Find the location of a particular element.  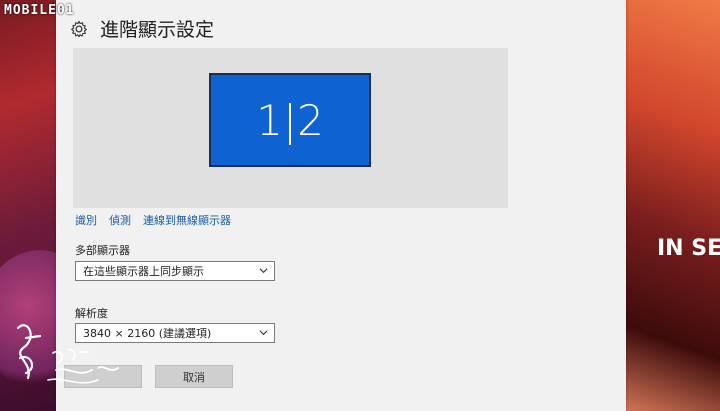

handwritten-signature-watermark is located at coordinates (68, 358).